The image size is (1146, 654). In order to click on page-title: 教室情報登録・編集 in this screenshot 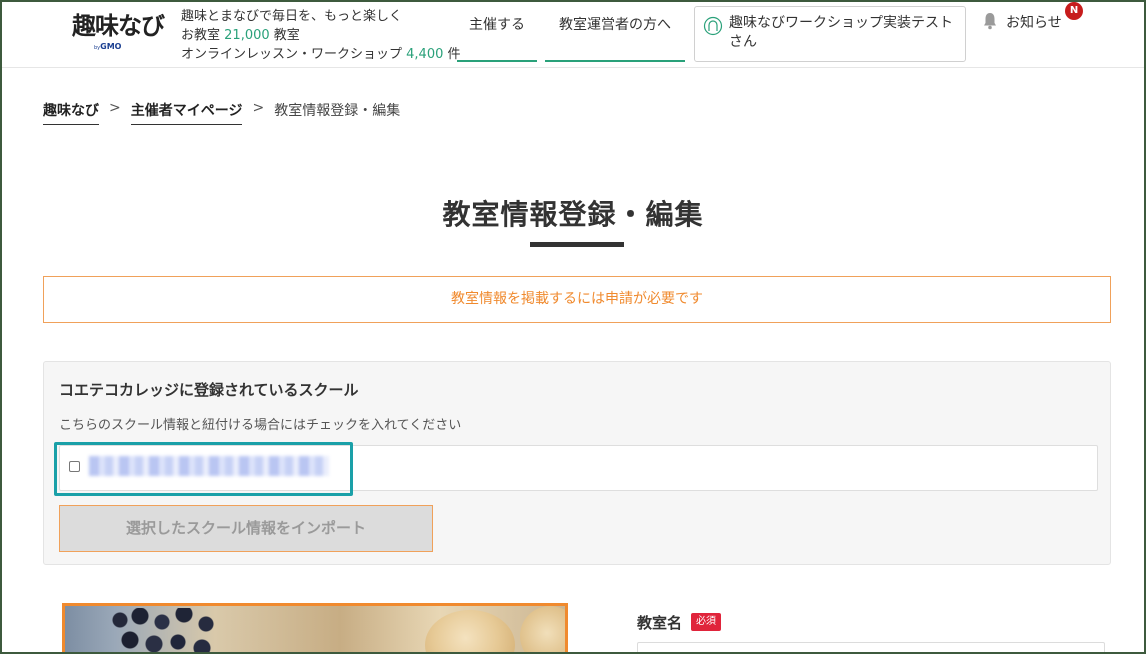, I will do `click(573, 214)`.